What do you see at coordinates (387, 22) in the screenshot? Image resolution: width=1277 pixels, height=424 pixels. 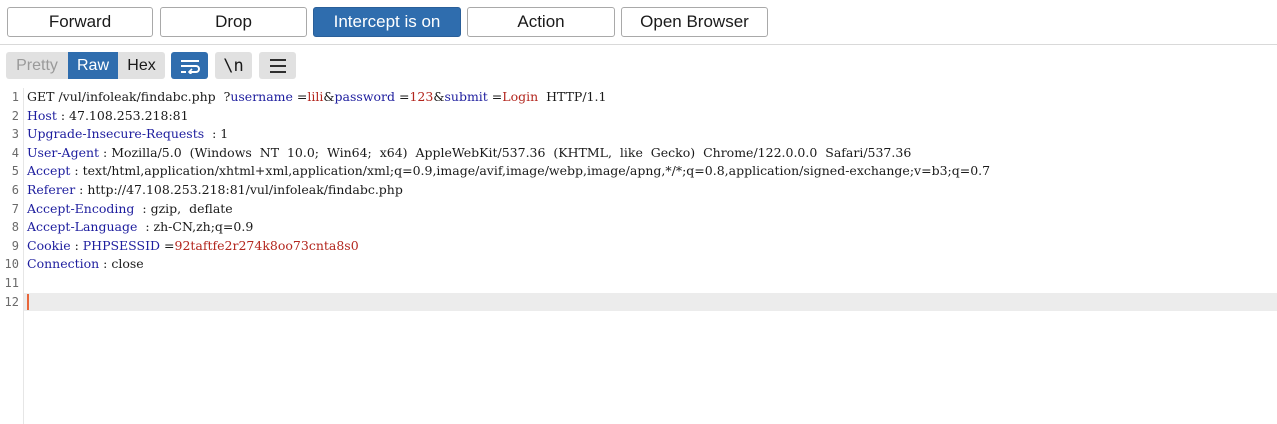 I see `intercept-toggle-button: Intercept is on` at bounding box center [387, 22].